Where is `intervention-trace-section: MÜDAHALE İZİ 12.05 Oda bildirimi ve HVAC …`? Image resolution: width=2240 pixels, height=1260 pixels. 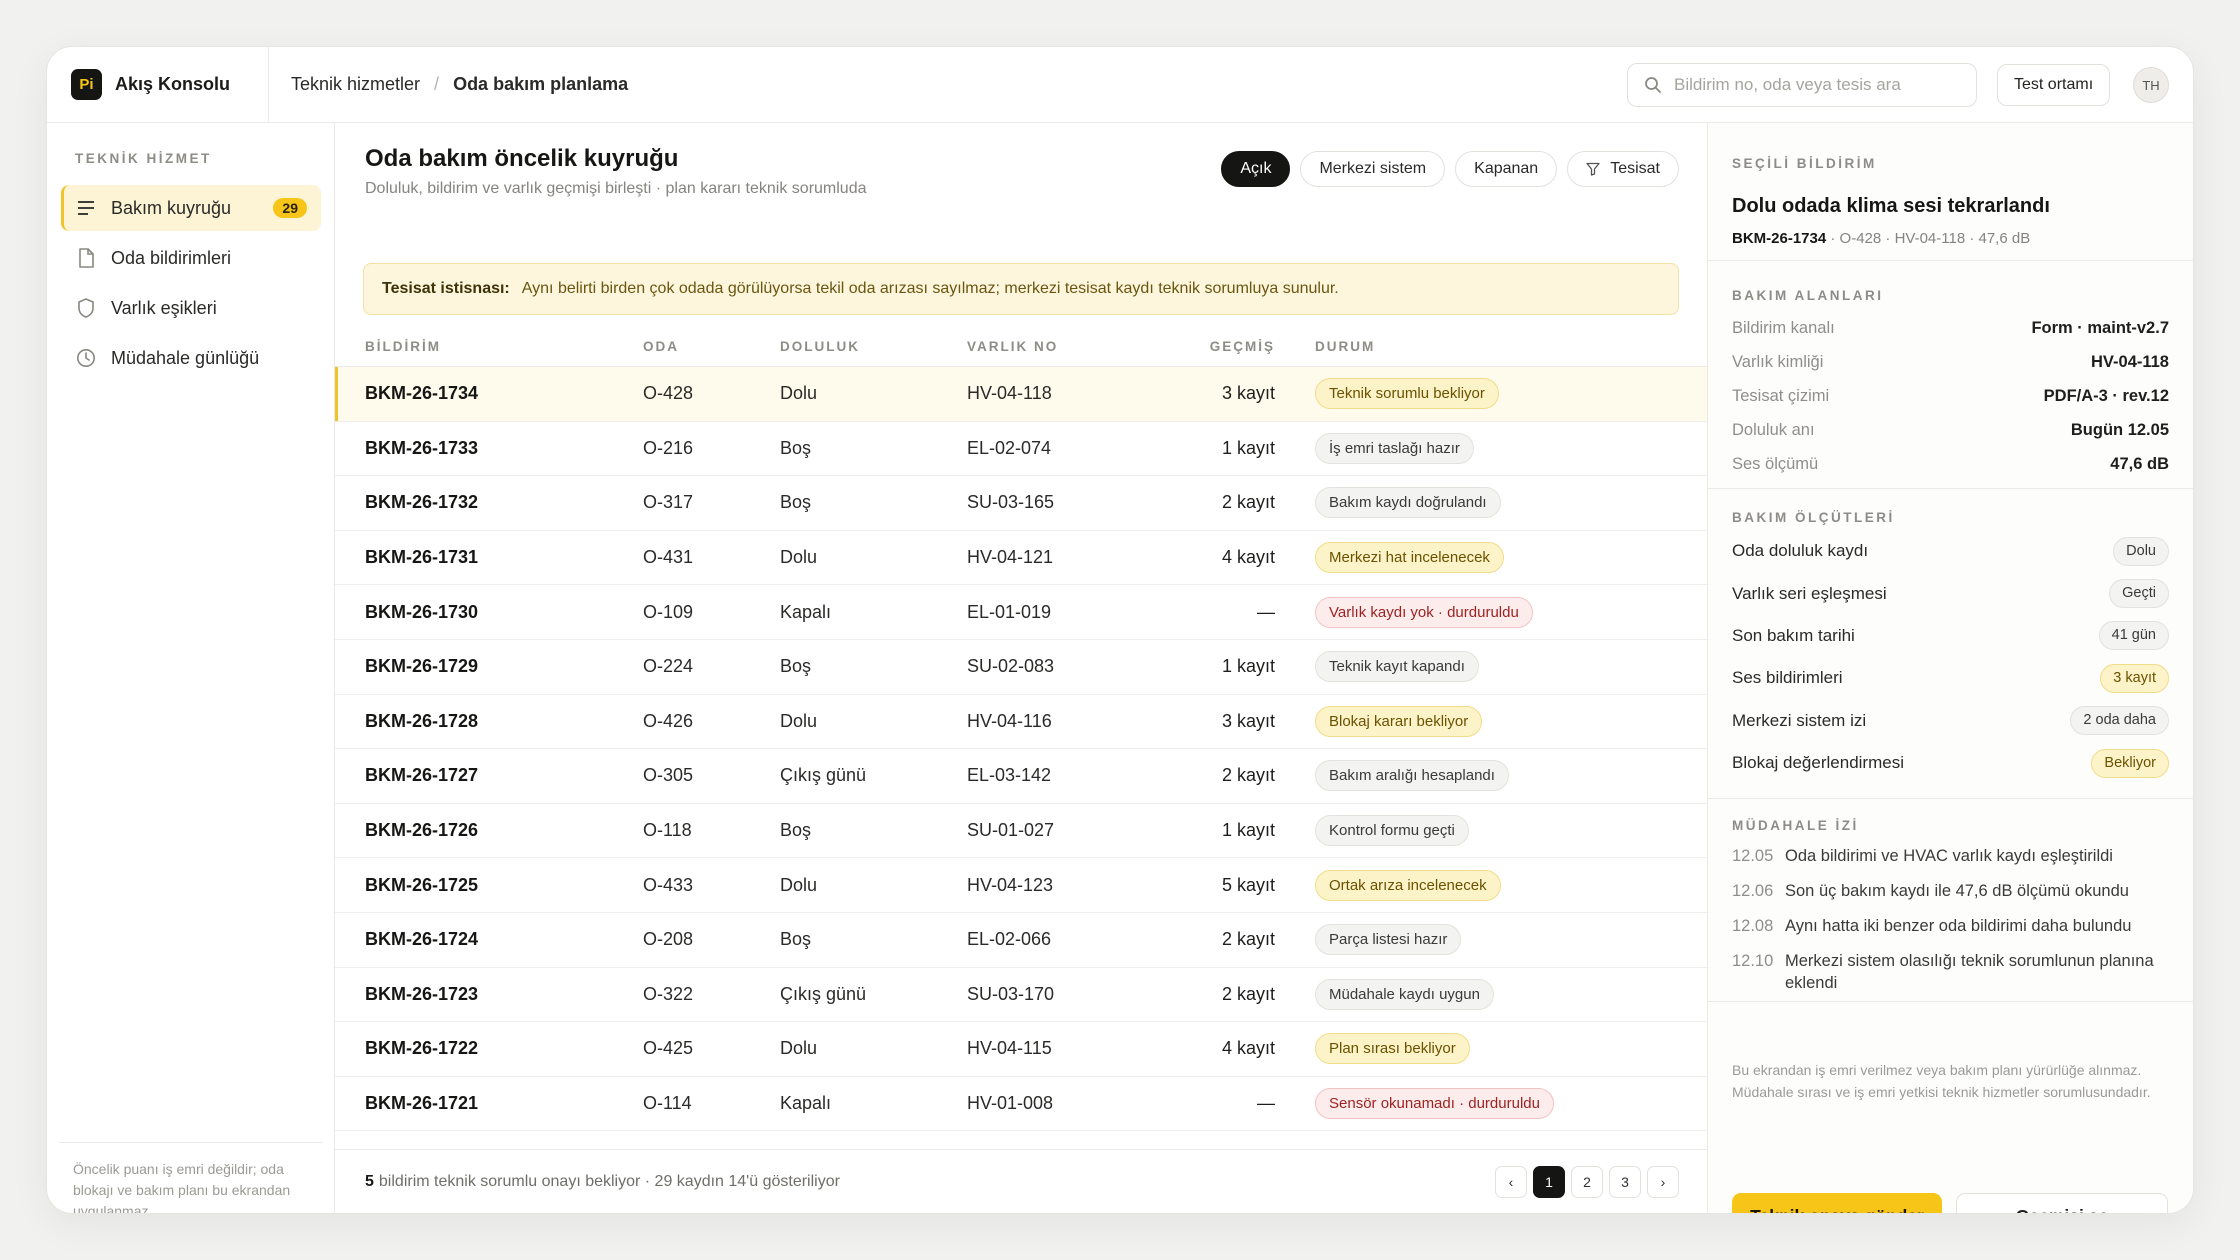
intervention-trace-section: MÜDAHALE İZİ 12.05 Oda bildirimi ve HVAC … is located at coordinates (1950, 900).